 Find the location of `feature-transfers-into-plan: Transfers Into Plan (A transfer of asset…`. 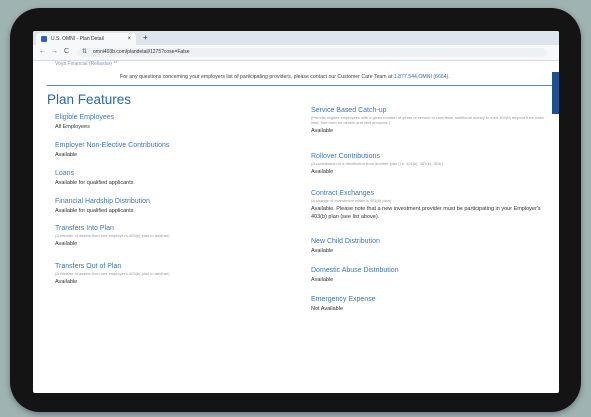

feature-transfers-into-plan: Transfers Into Plan (A transfer of asset… is located at coordinates (175, 237).